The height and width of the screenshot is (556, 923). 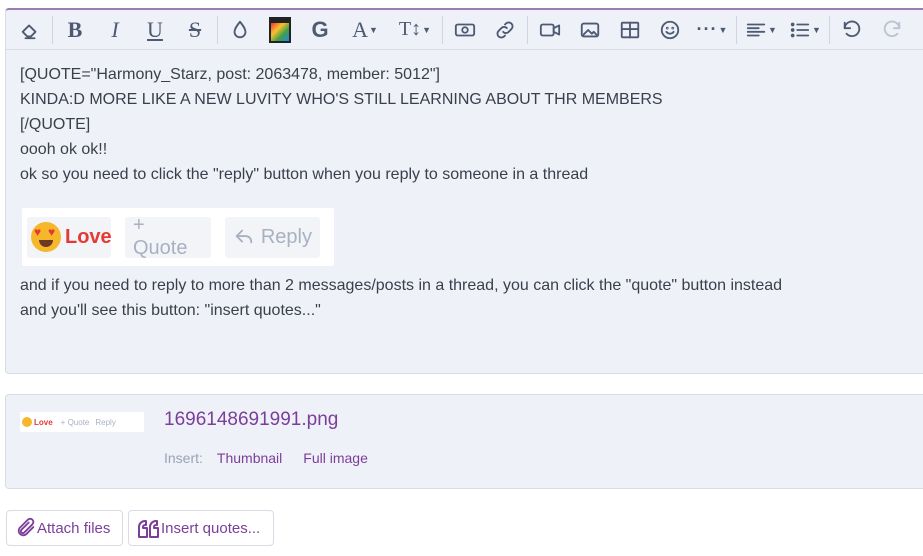 What do you see at coordinates (410, 29) in the screenshot?
I see `font-size-icon: T↕` at bounding box center [410, 29].